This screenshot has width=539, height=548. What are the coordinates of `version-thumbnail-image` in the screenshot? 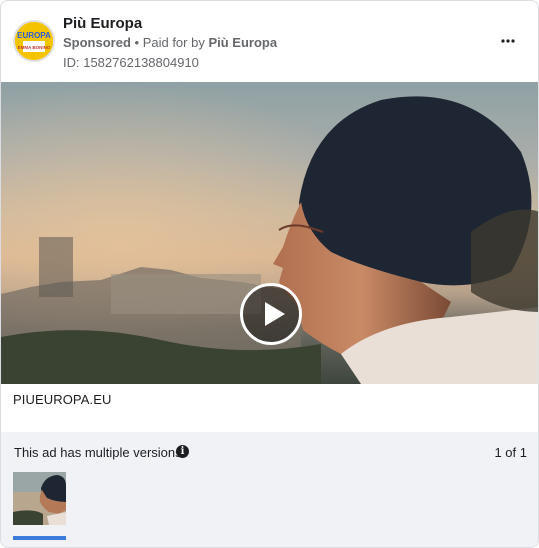 It's located at (39, 498).